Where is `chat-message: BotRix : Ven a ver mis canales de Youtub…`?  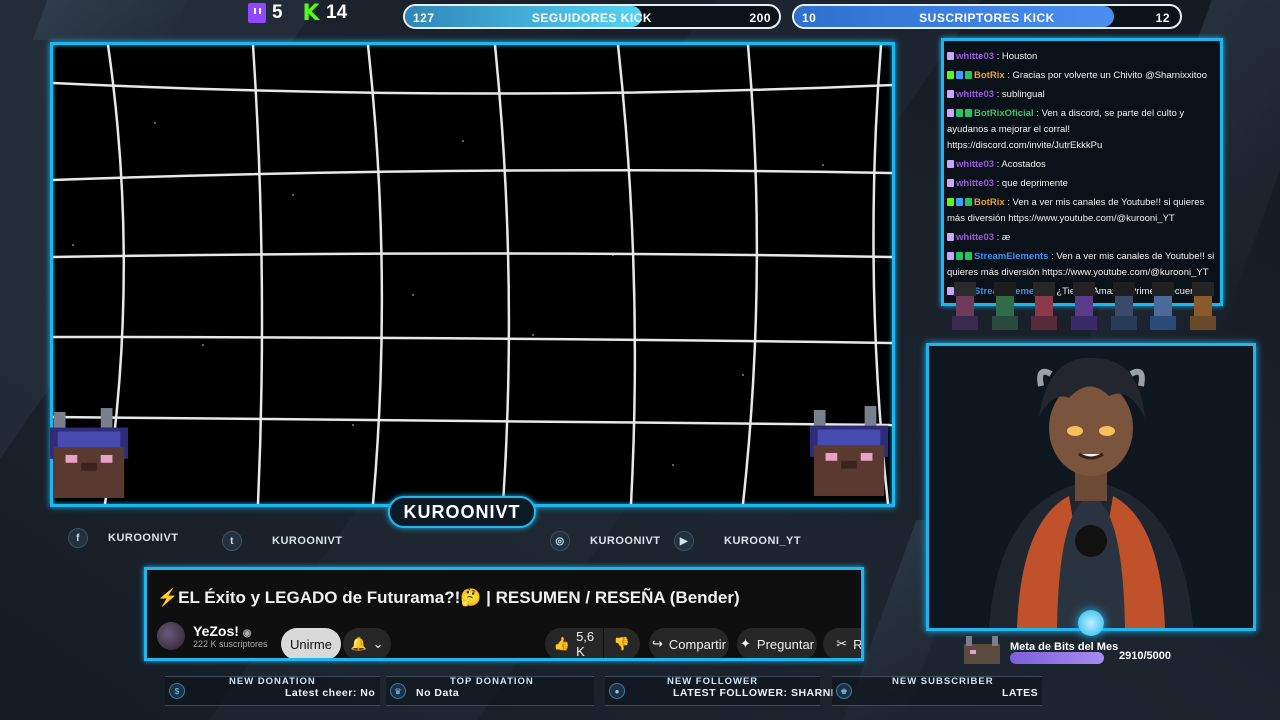 chat-message: BotRix : Ven a ver mis canales de Youtub… is located at coordinates (1082, 211).